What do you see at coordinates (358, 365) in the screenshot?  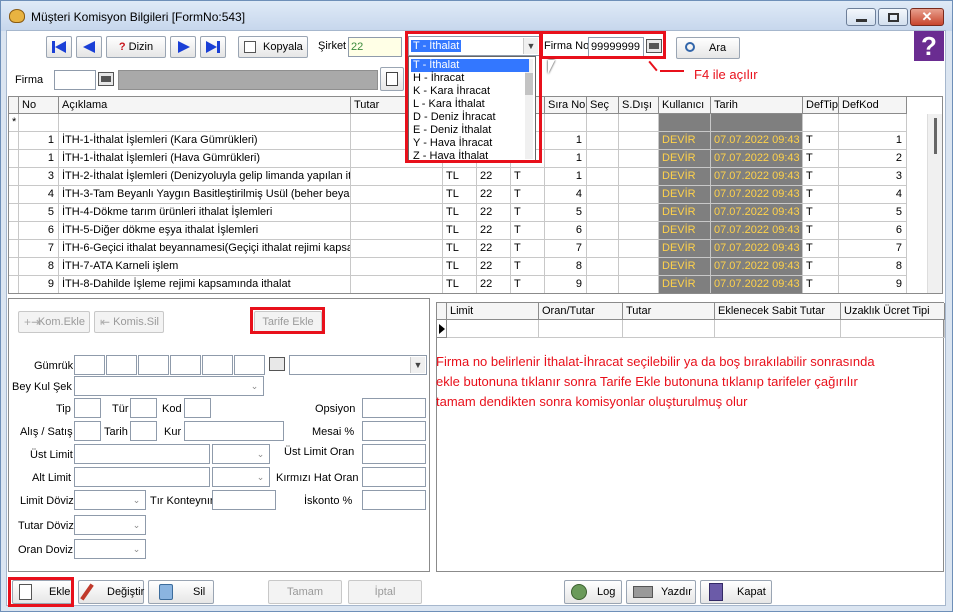 I see `gumruk-combo: ▼` at bounding box center [358, 365].